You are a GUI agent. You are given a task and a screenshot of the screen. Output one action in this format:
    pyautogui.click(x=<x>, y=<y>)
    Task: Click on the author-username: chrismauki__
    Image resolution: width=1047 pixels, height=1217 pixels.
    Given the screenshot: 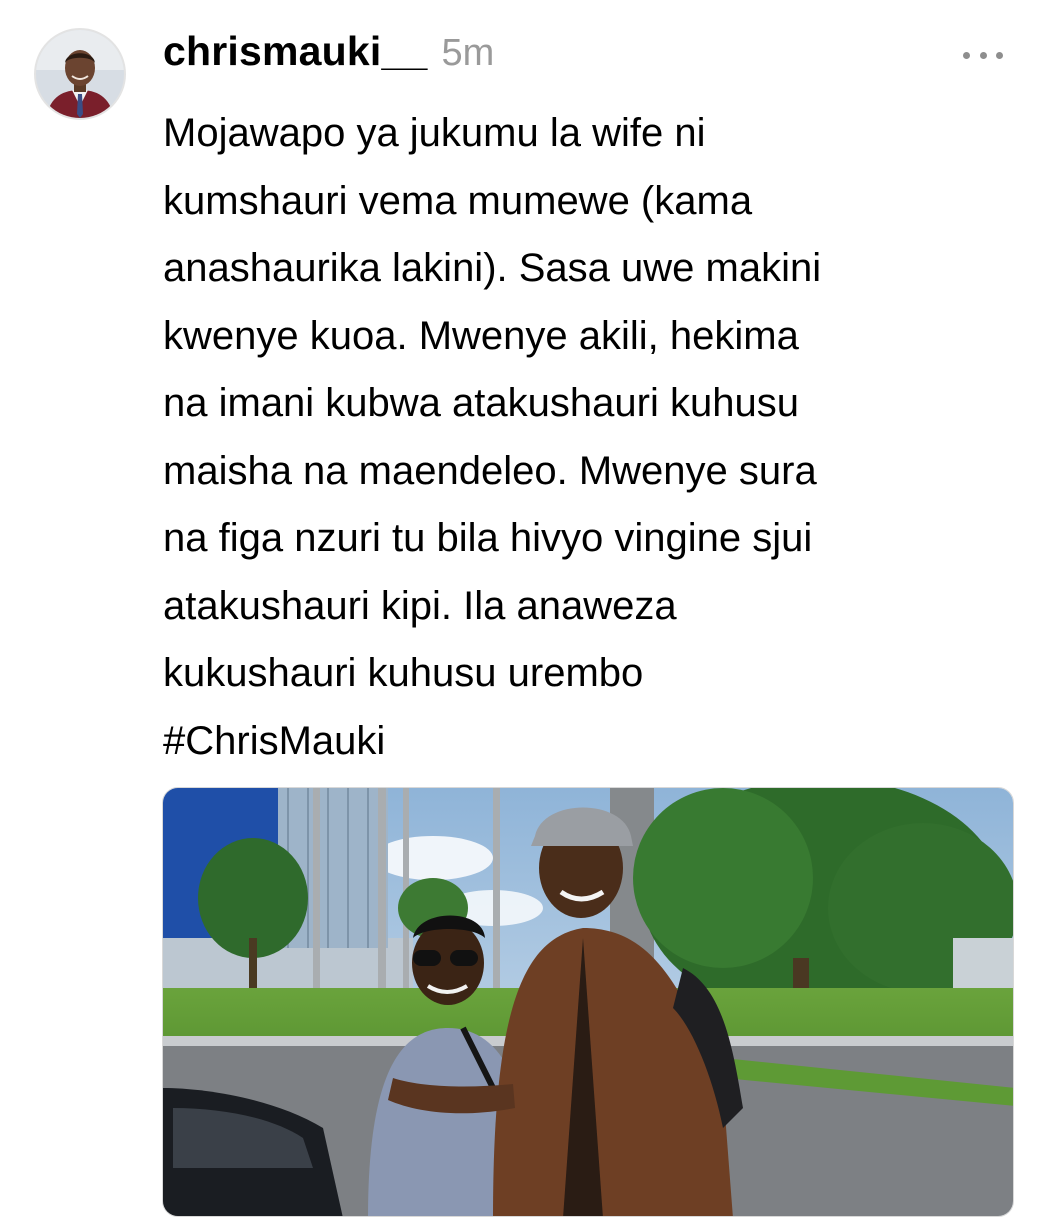 What is the action you would take?
    pyautogui.click(x=295, y=51)
    